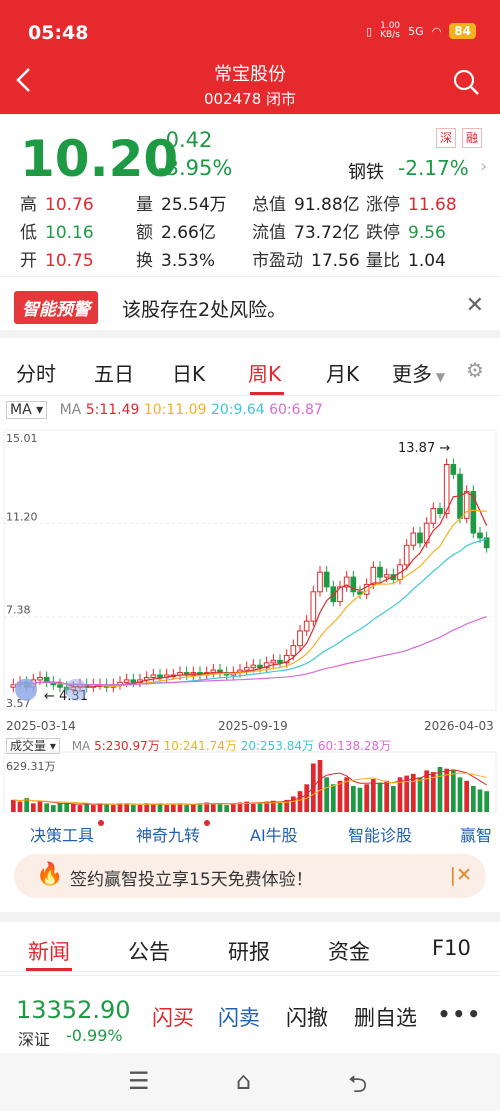 Image resolution: width=500 pixels, height=1111 pixels. I want to click on close-icon: ✕, so click(475, 305).